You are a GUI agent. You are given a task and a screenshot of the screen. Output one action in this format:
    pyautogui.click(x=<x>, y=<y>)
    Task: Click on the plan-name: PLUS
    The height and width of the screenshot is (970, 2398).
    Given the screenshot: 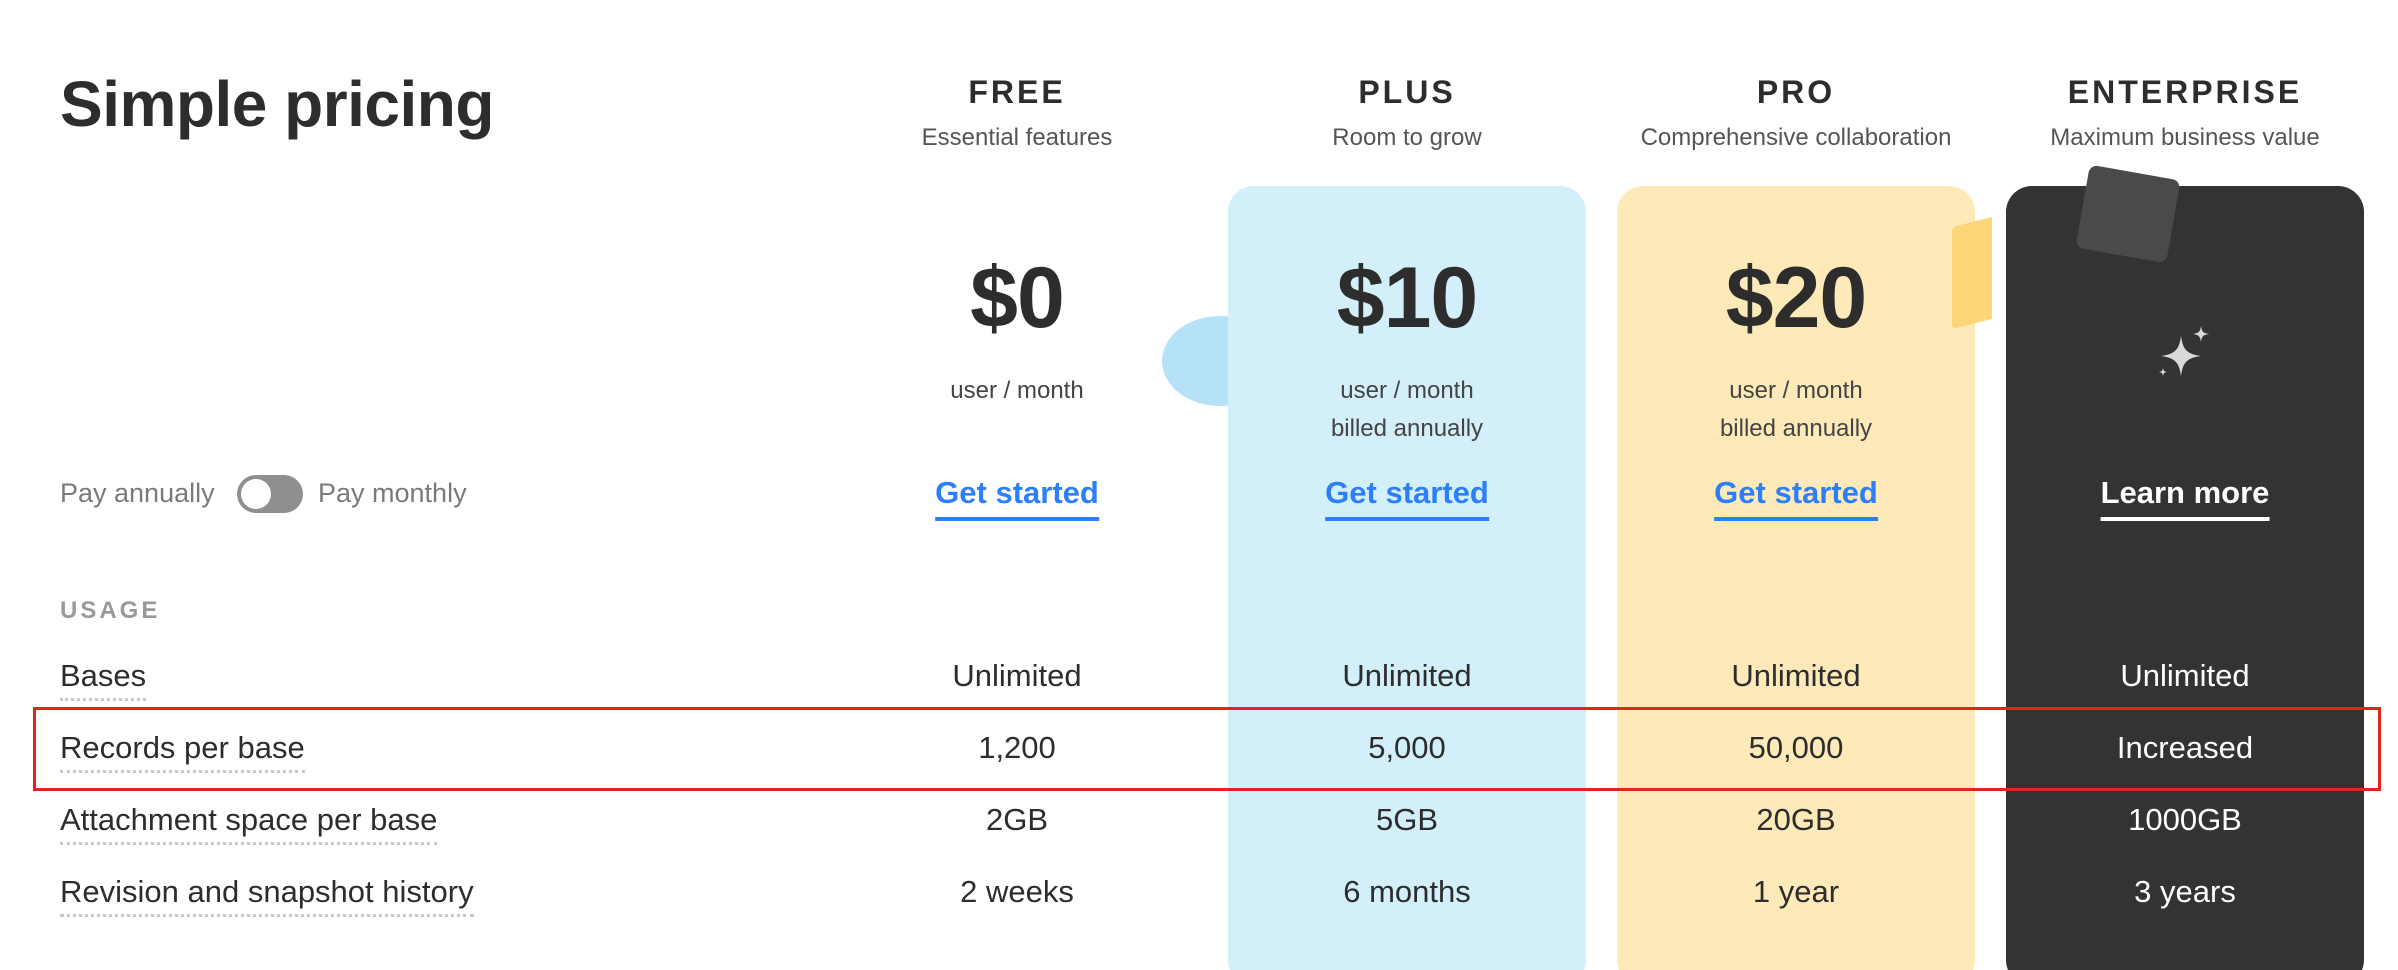 What is the action you would take?
    pyautogui.click(x=1407, y=92)
    